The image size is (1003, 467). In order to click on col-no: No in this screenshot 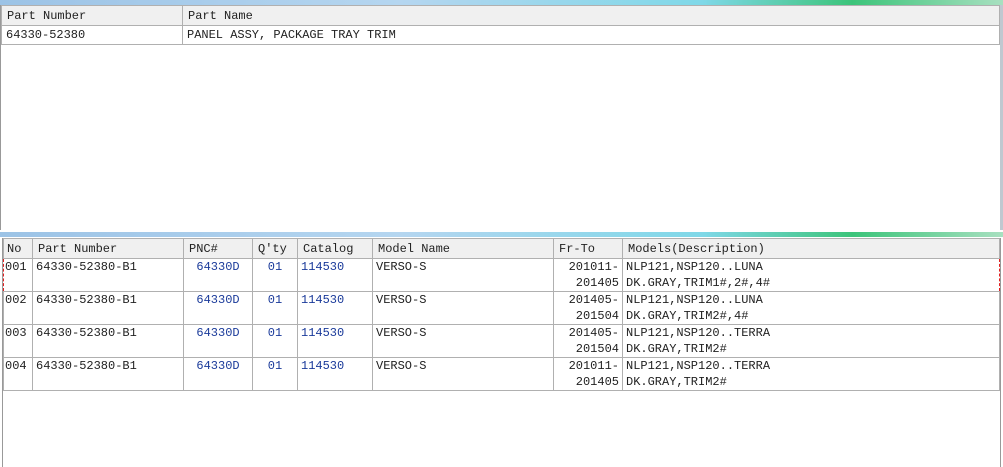, I will do `click(18, 248)`.